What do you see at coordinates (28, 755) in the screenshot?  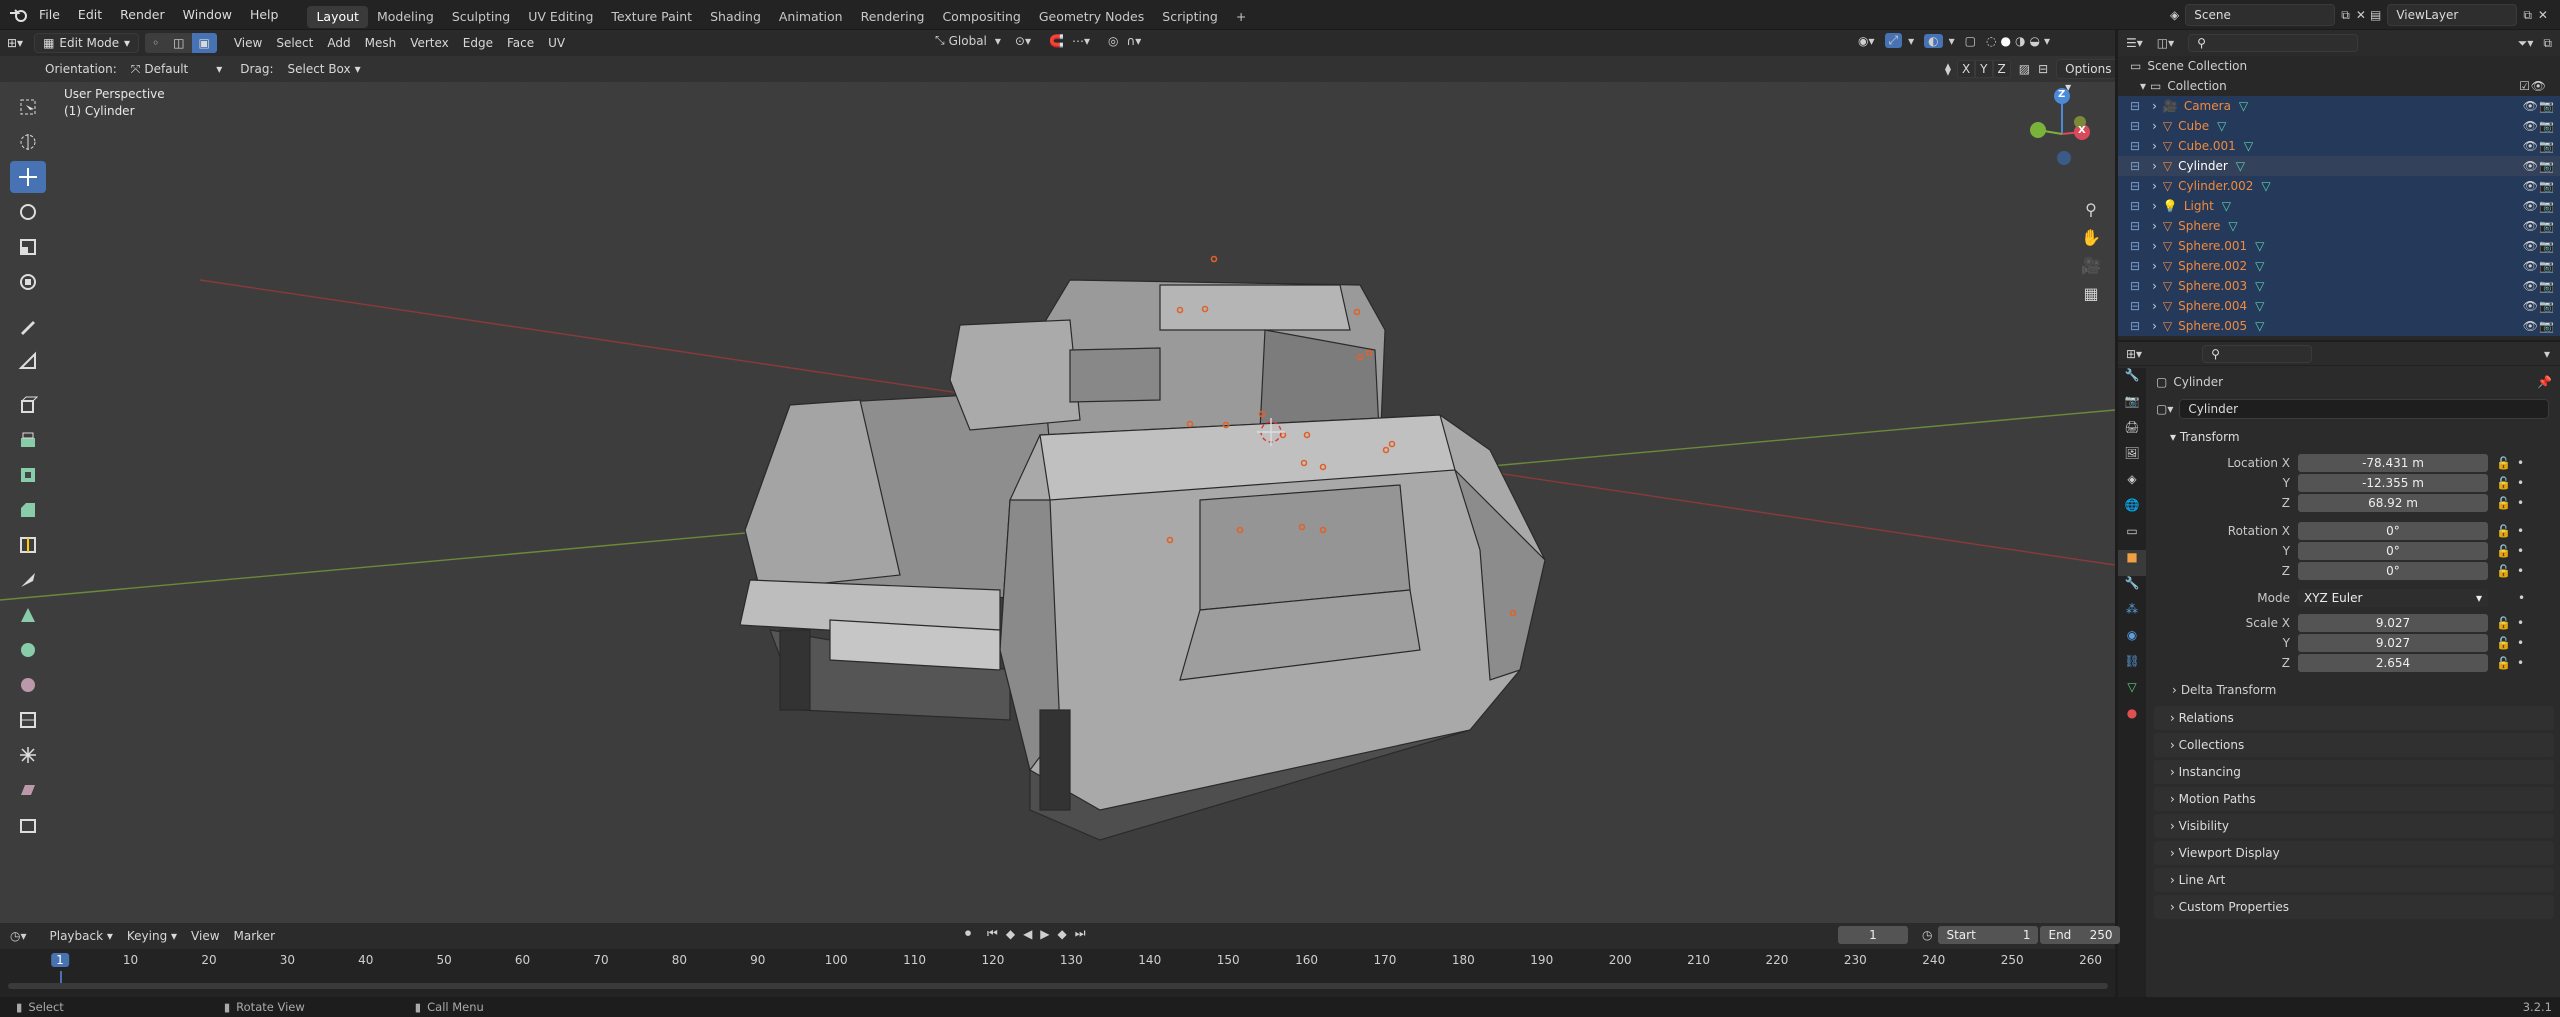 I see `shrink-fatten-tool-icon` at bounding box center [28, 755].